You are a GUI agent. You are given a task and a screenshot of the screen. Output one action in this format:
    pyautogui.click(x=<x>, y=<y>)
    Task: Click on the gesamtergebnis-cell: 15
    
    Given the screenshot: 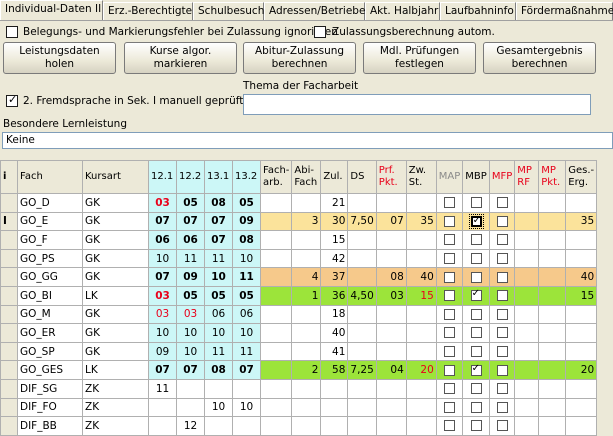 What is the action you would take?
    pyautogui.click(x=581, y=295)
    